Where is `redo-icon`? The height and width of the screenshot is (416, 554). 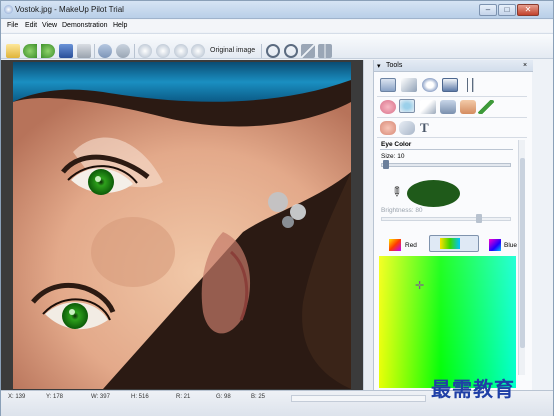 redo-icon is located at coordinates (123, 51).